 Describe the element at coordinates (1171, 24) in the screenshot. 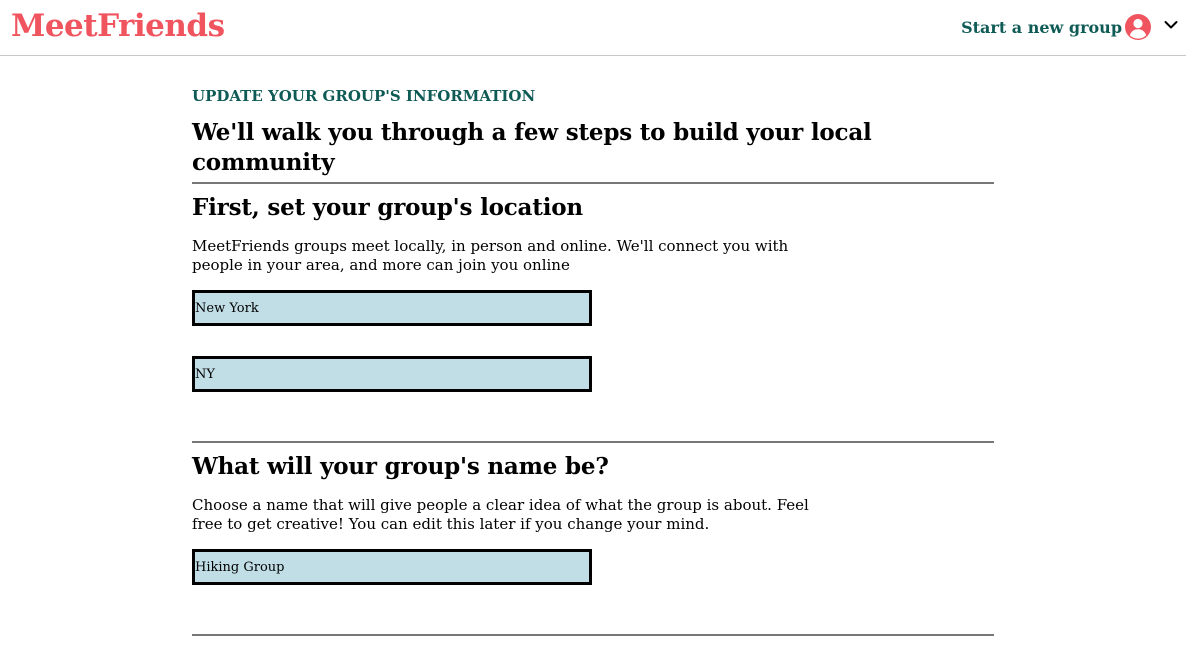

I see `chevron-down-icon` at that location.